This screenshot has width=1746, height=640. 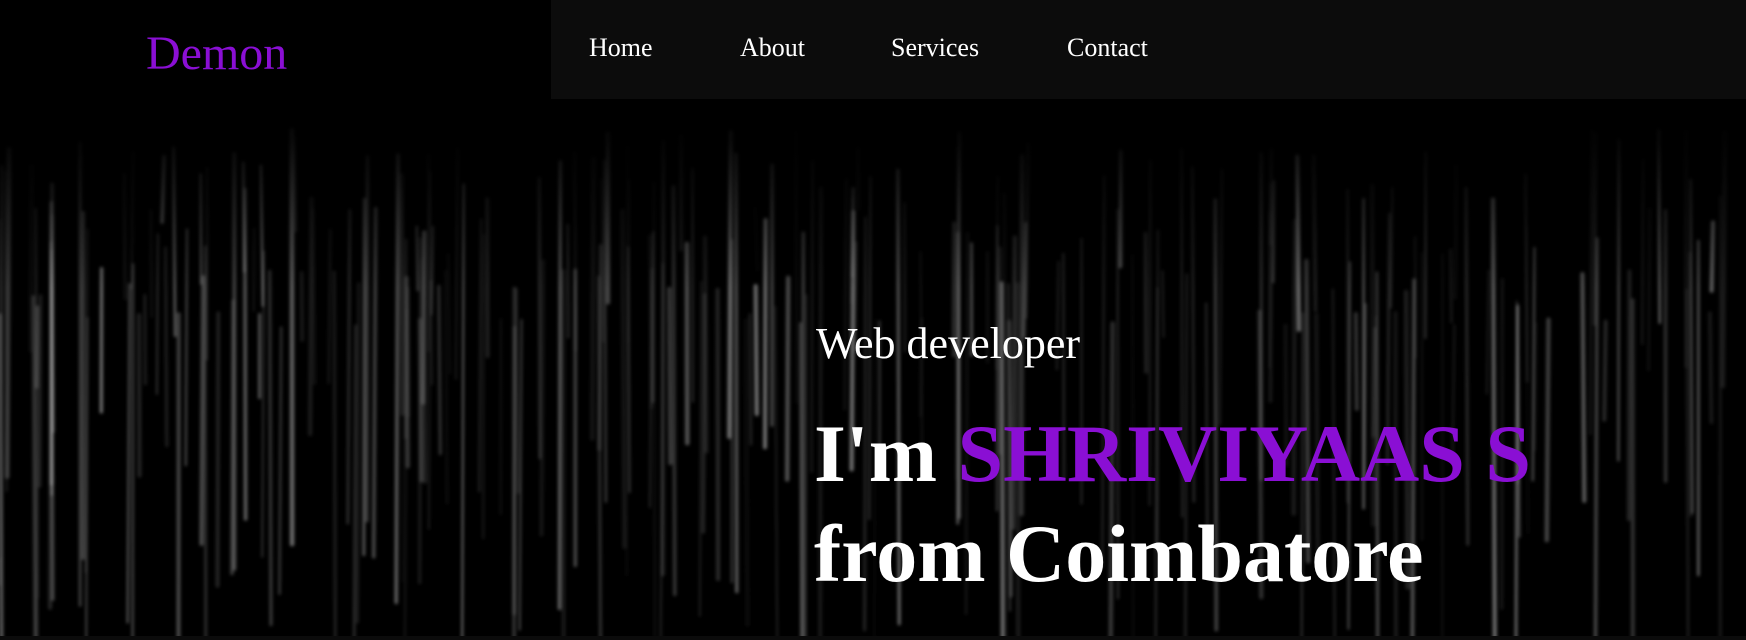 What do you see at coordinates (935, 48) in the screenshot?
I see `nav-link-services: Services` at bounding box center [935, 48].